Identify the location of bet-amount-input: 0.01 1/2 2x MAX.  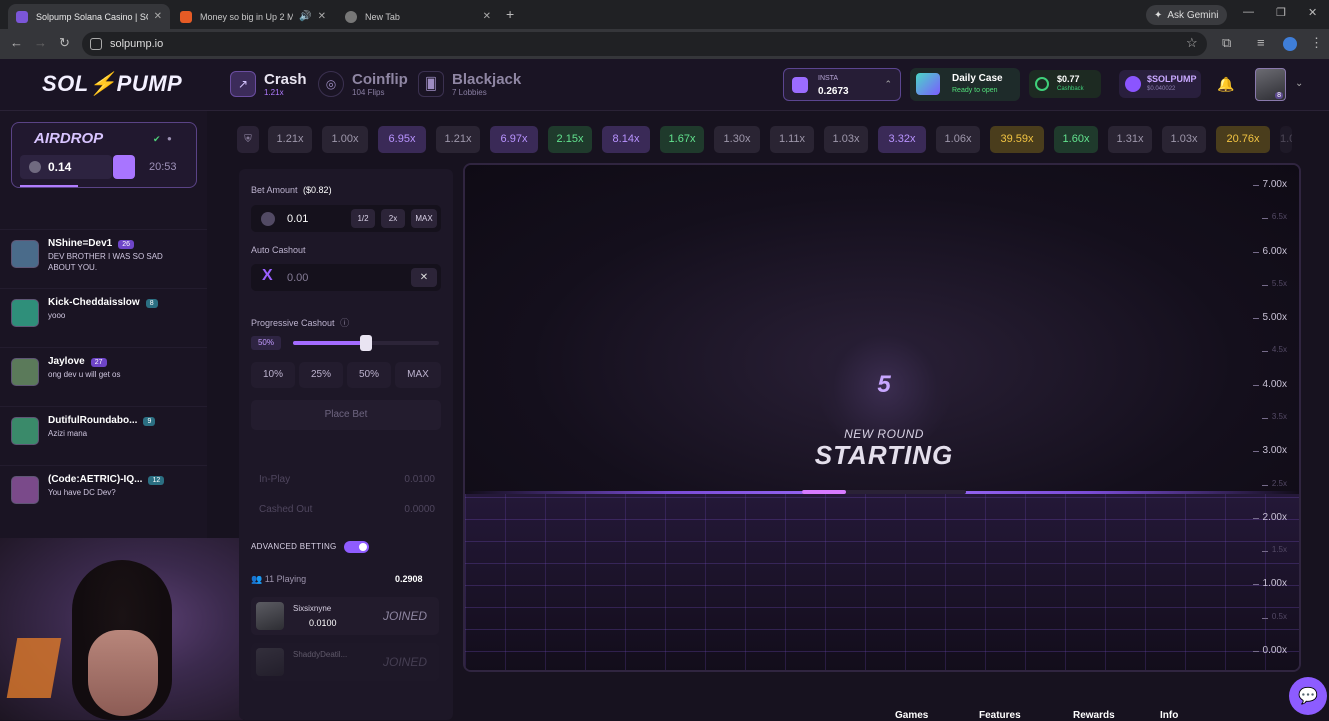
(346, 218).